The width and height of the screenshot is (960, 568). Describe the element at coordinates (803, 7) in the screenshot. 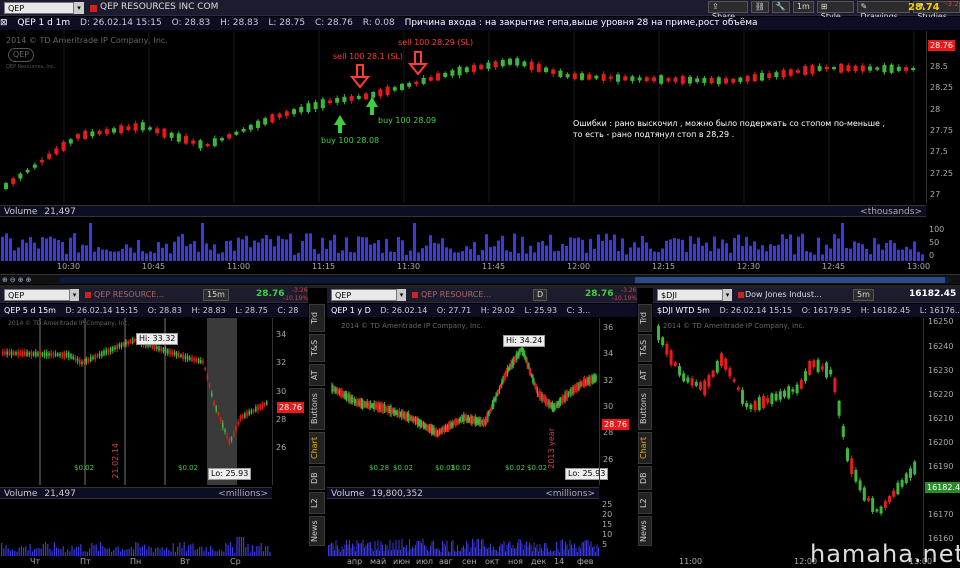

I see `interval-button: 1m` at that location.